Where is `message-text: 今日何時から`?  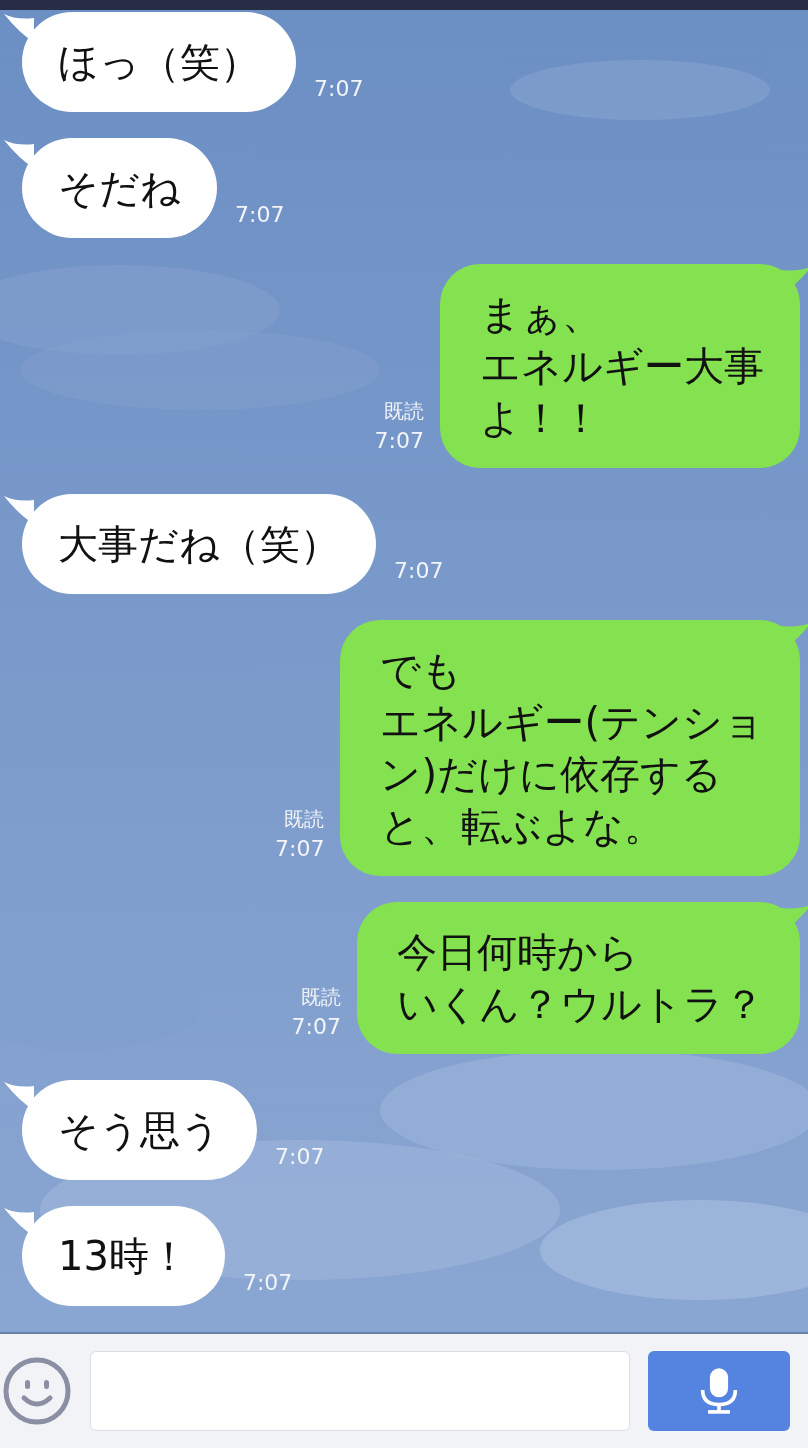 message-text: 今日何時から is located at coordinates (518, 952).